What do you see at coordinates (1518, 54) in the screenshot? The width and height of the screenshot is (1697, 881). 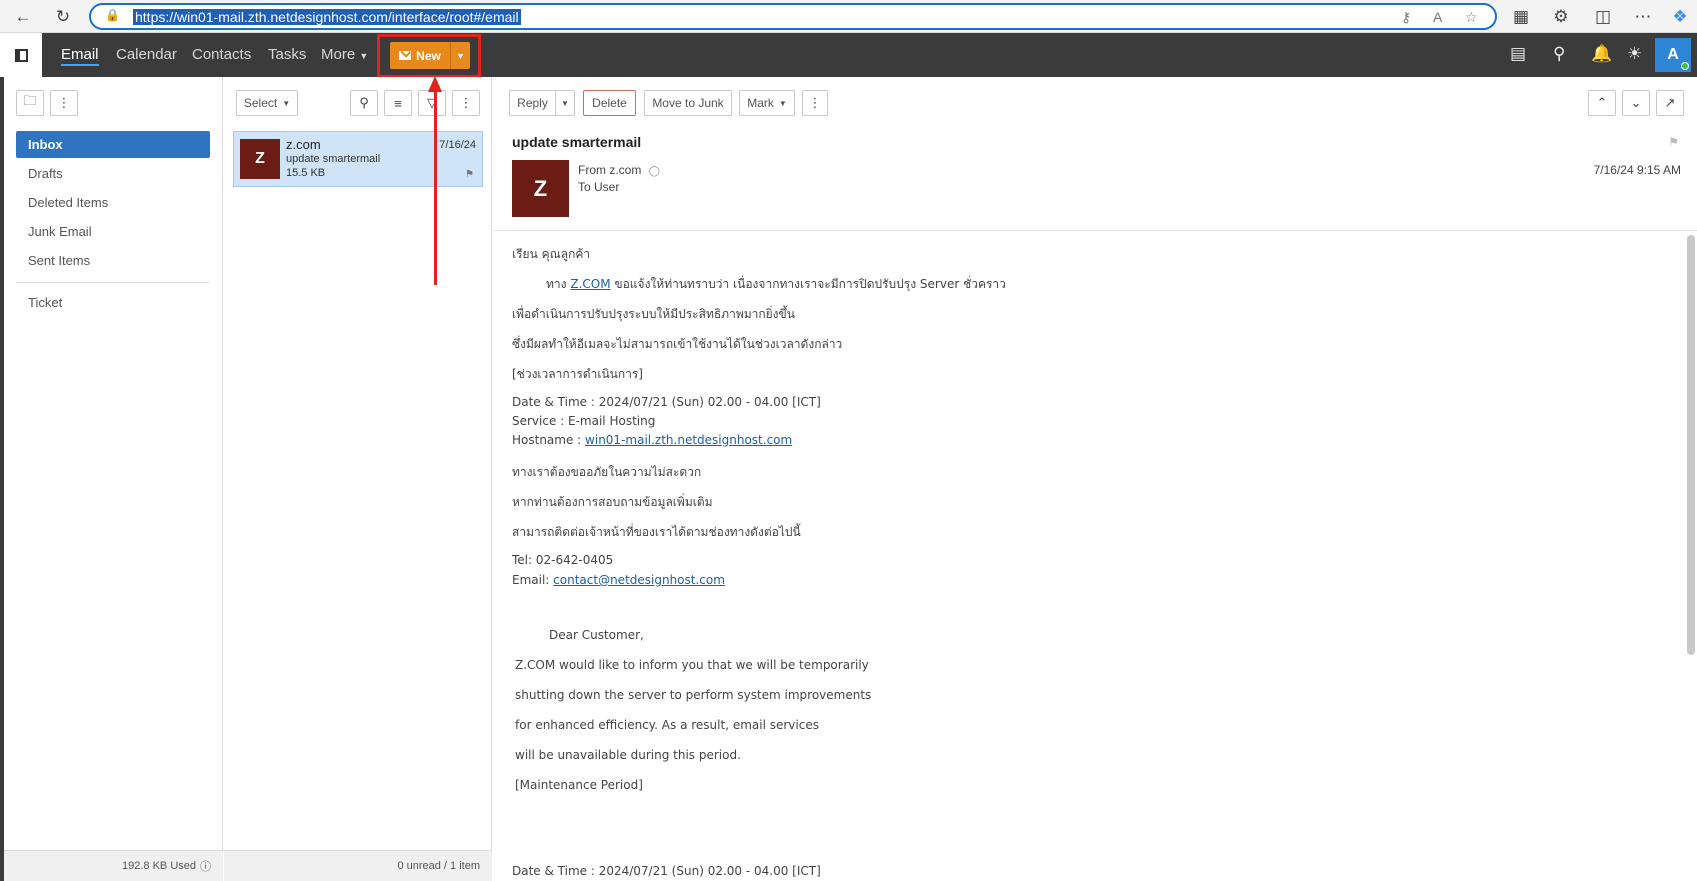 I see `chat-icon: ▤` at bounding box center [1518, 54].